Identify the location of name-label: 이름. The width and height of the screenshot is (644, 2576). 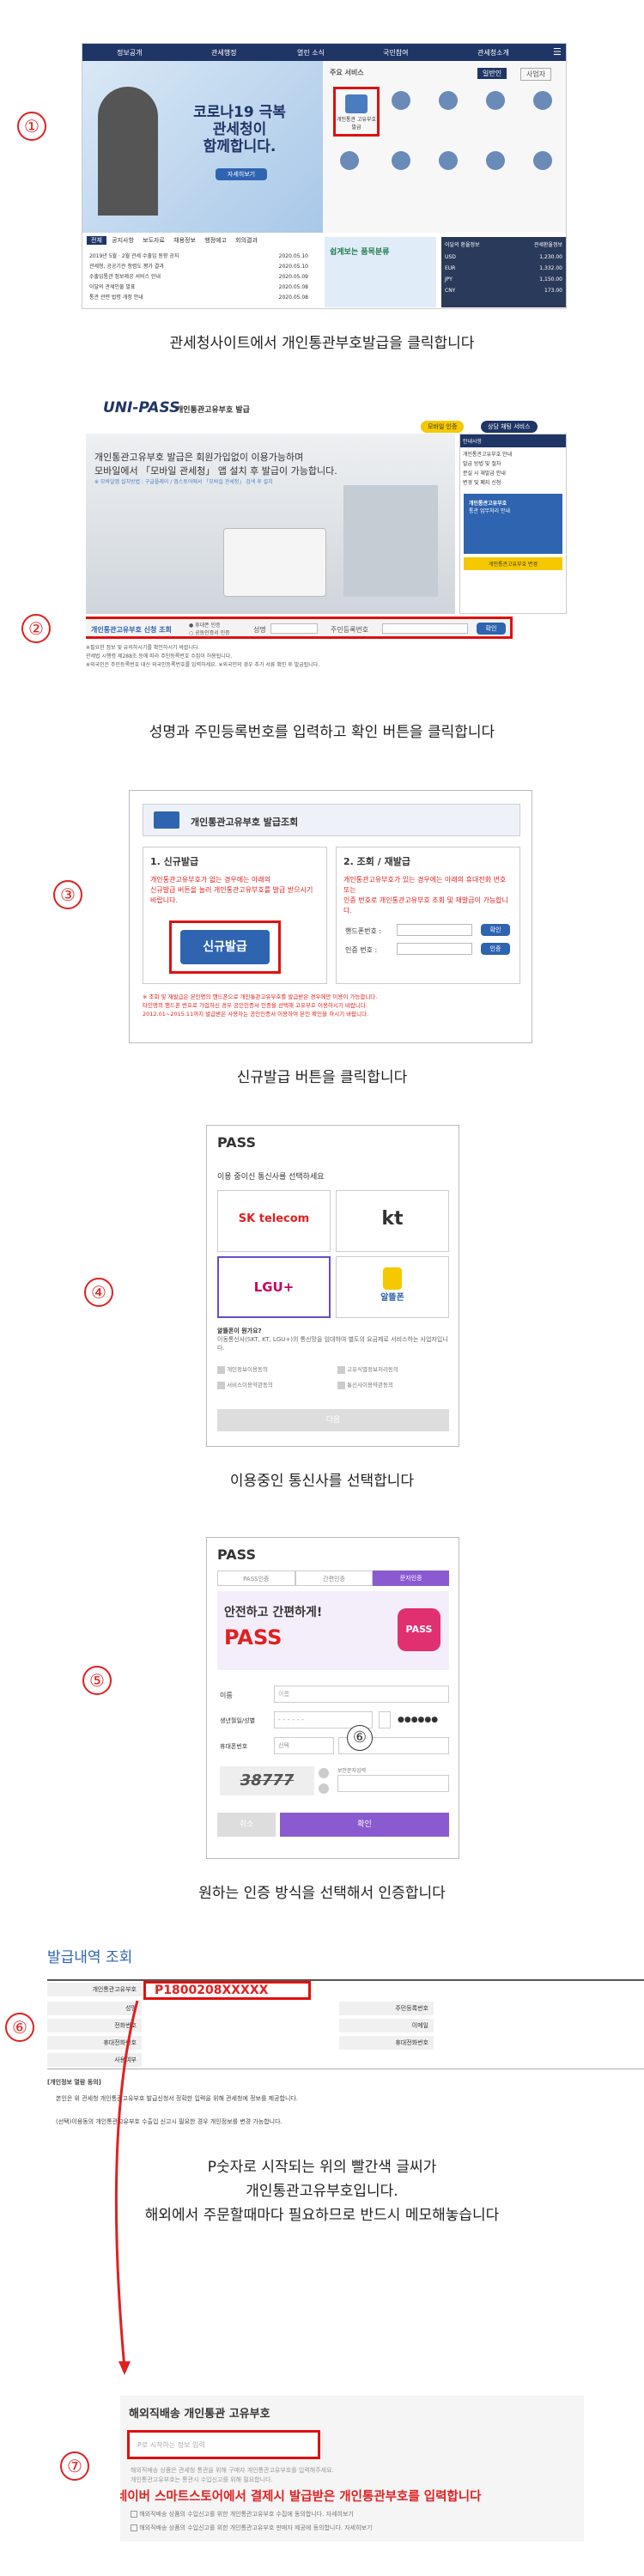
(227, 1696).